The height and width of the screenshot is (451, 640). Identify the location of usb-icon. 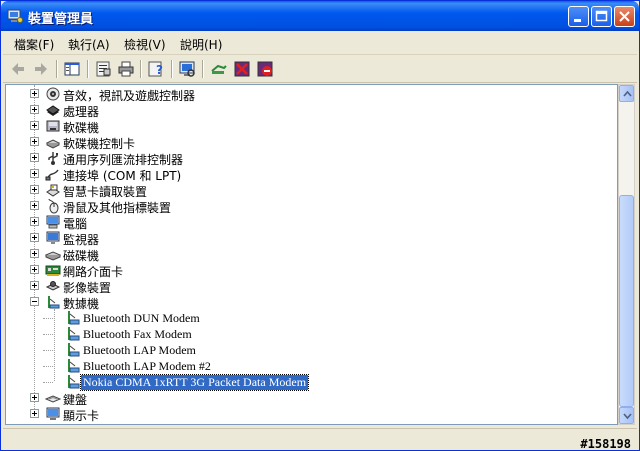
(53, 158).